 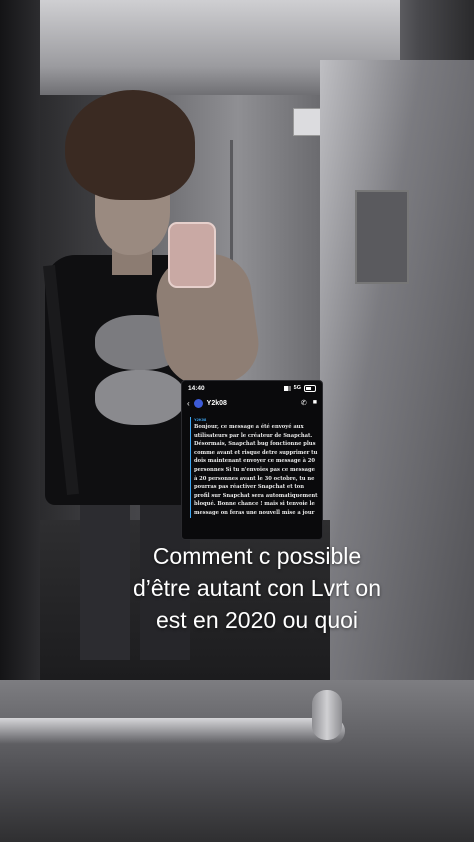 I want to click on phone-icon: ✆, so click(x=304, y=403).